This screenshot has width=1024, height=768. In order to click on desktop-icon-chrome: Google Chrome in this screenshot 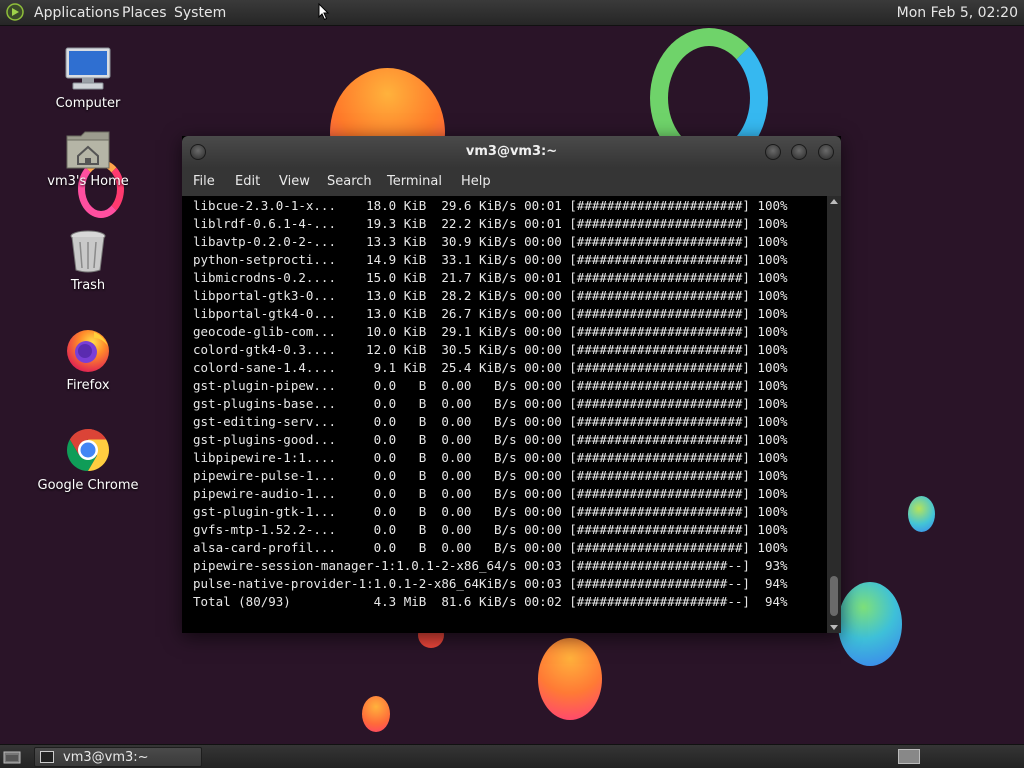, I will do `click(88, 459)`.